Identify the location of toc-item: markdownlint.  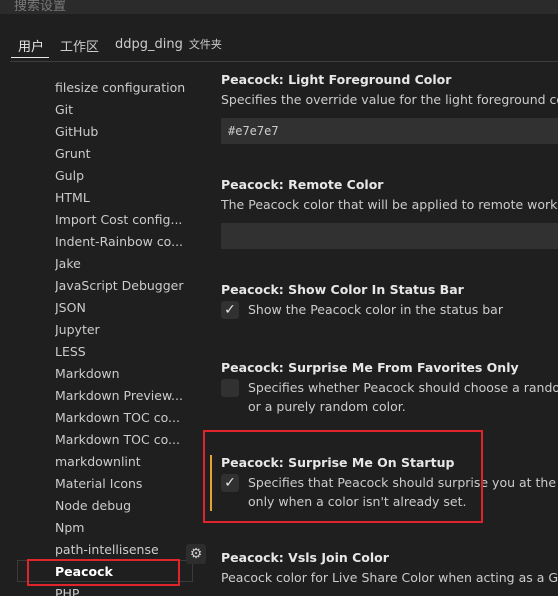
(125, 462).